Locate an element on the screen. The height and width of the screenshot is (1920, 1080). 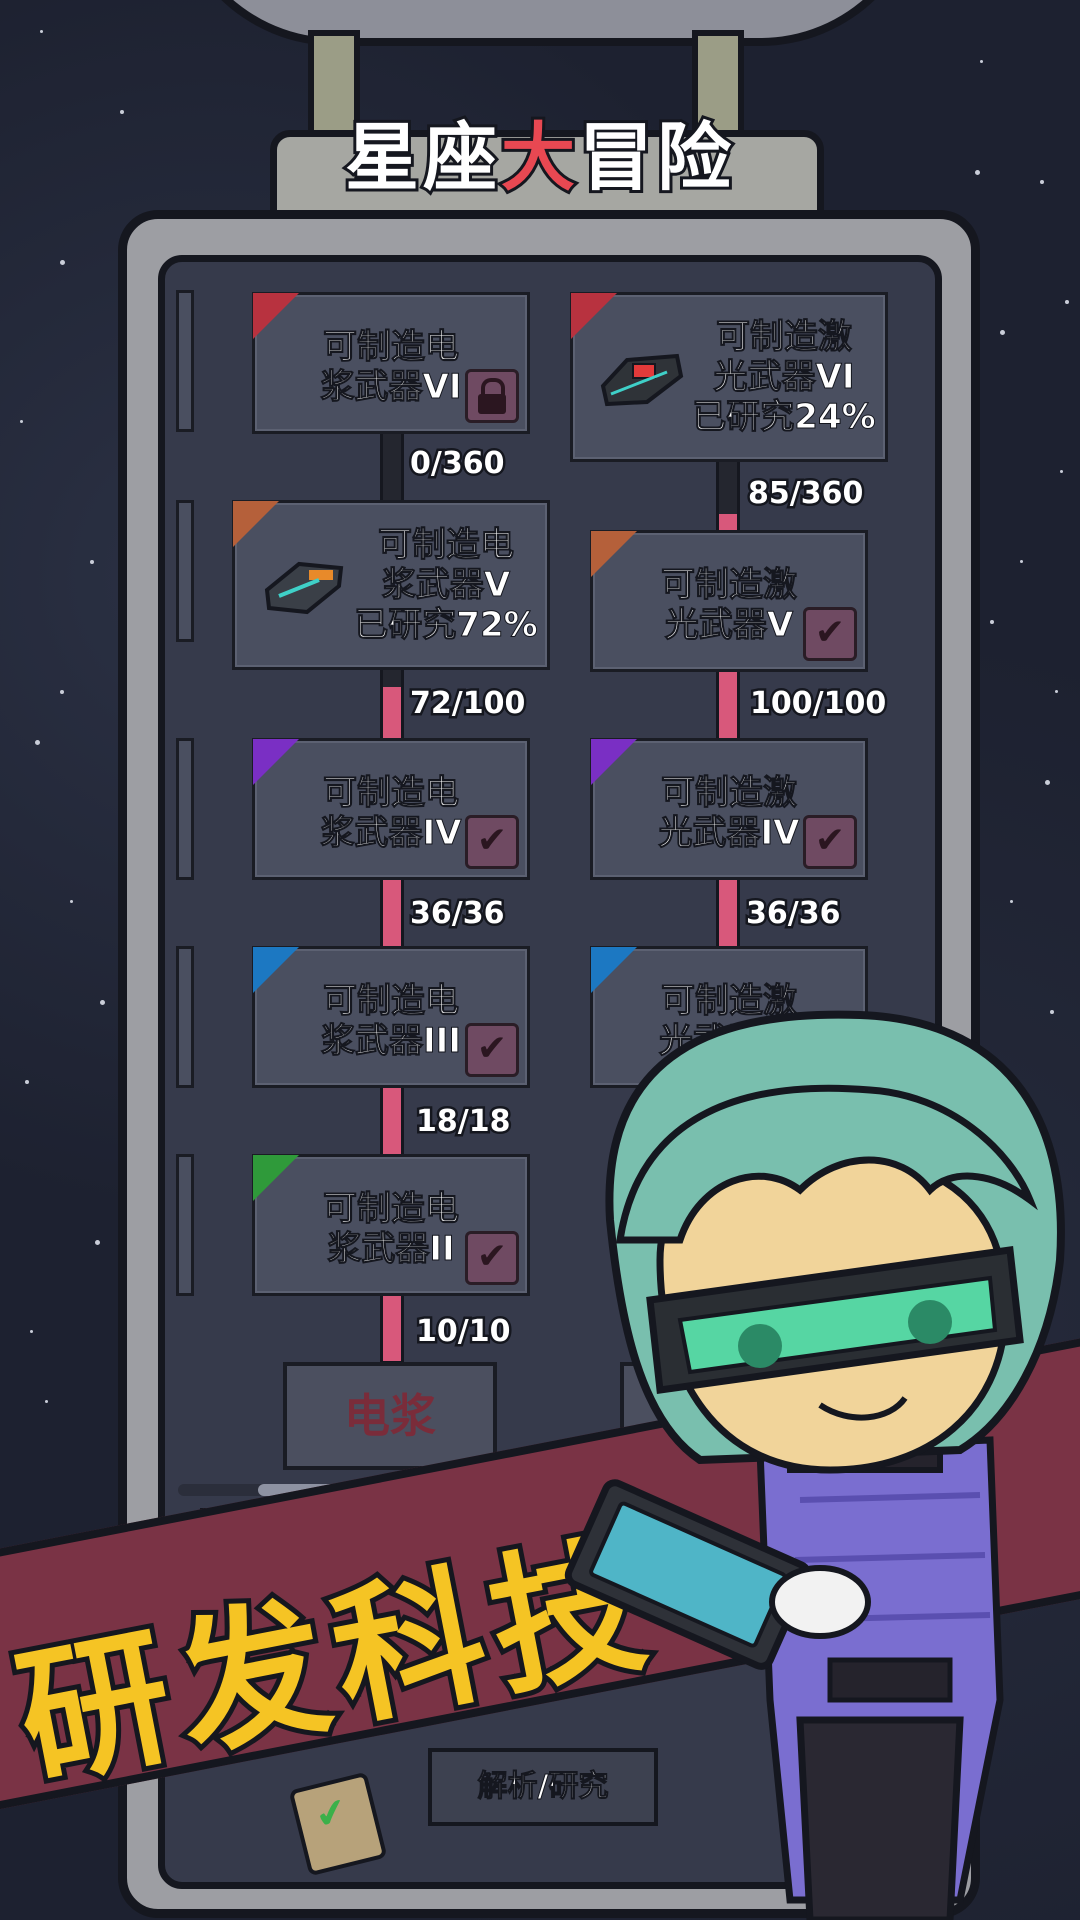
progress-count: 85/360 is located at coordinates (805, 494).